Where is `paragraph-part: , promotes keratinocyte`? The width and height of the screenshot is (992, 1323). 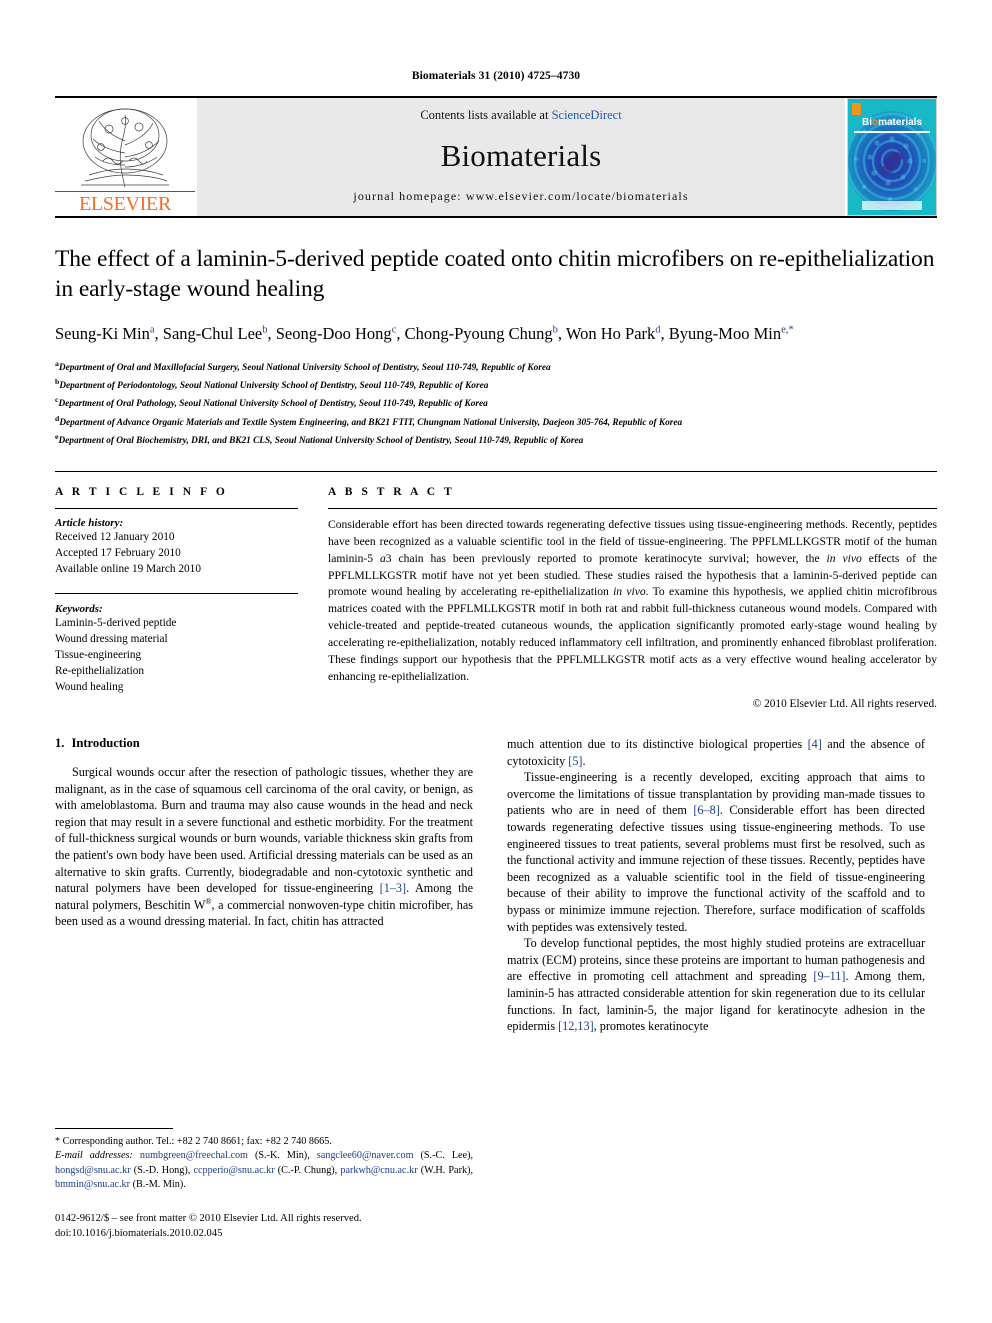 paragraph-part: , promotes keratinocyte is located at coordinates (651, 1026).